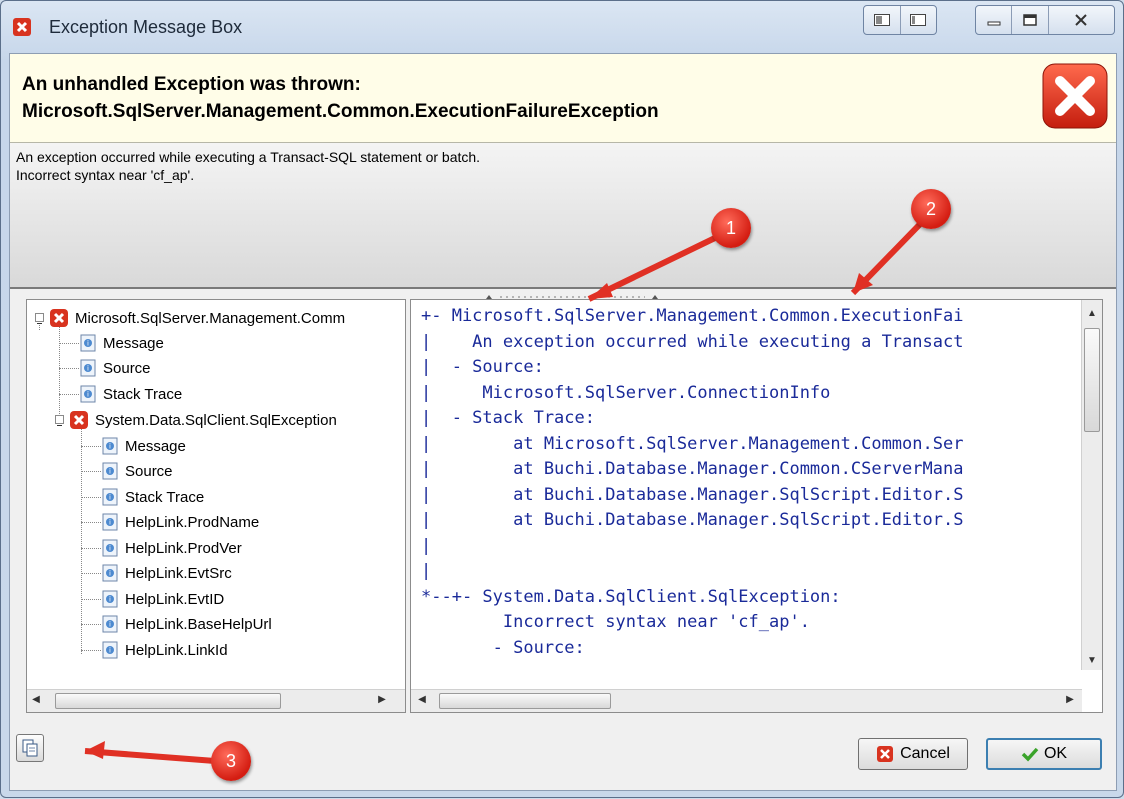 This screenshot has width=1124, height=799. I want to click on tree-node-helplink-prodver: i HelpLink.ProdVer, so click(171, 548).